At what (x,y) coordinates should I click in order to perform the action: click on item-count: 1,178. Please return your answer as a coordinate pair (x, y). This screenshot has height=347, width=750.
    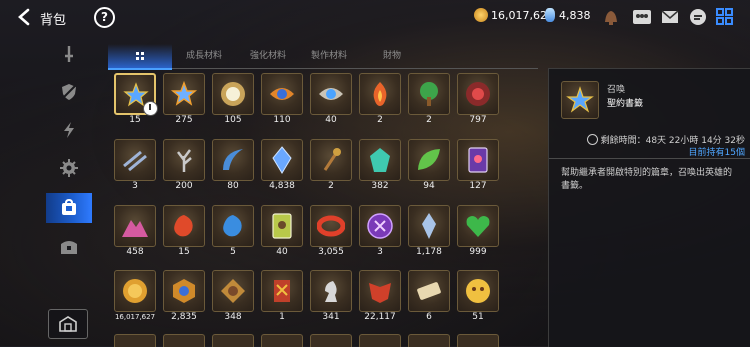
    Looking at the image, I should click on (429, 252).